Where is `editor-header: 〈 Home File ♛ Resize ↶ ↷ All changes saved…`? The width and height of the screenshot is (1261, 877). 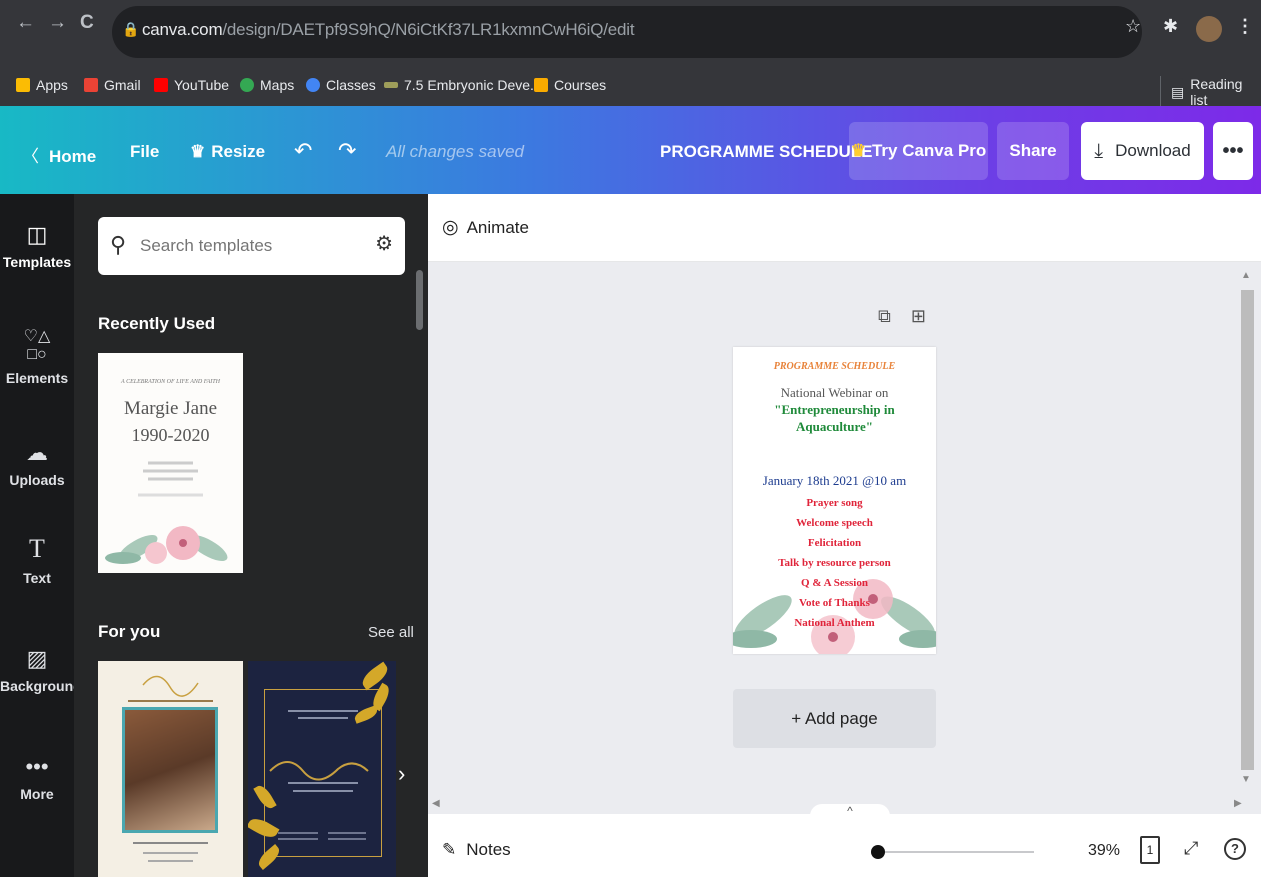 editor-header: 〈 Home File ♛ Resize ↶ ↷ All changes saved… is located at coordinates (630, 150).